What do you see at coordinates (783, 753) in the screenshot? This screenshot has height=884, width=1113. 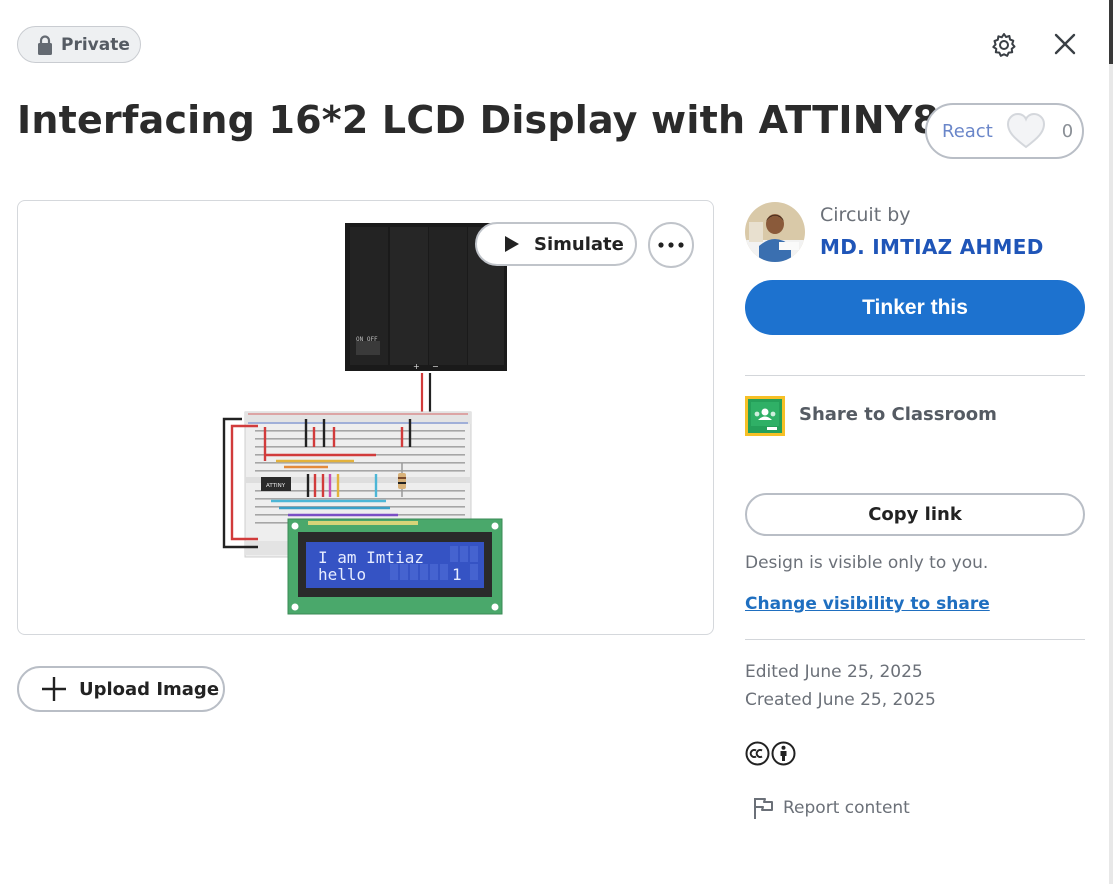 I see `by-icon` at bounding box center [783, 753].